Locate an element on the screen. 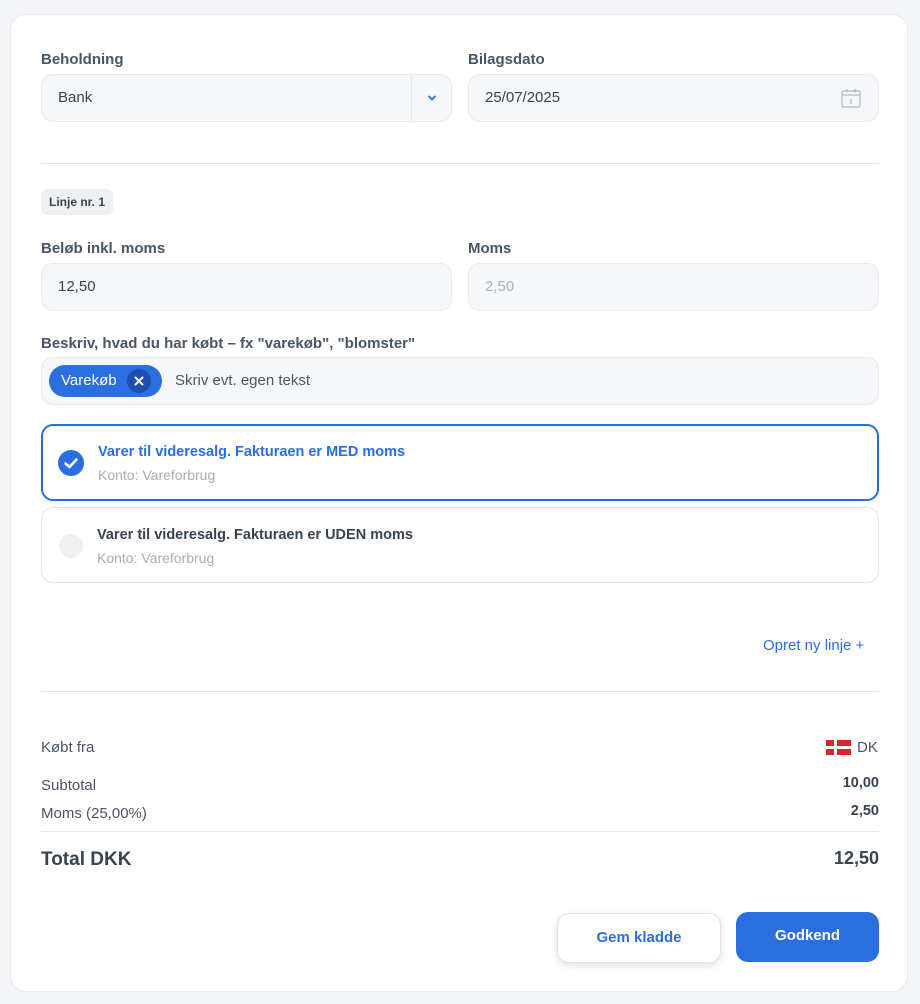  new-line-link: Opret ny linje + is located at coordinates (813, 645).